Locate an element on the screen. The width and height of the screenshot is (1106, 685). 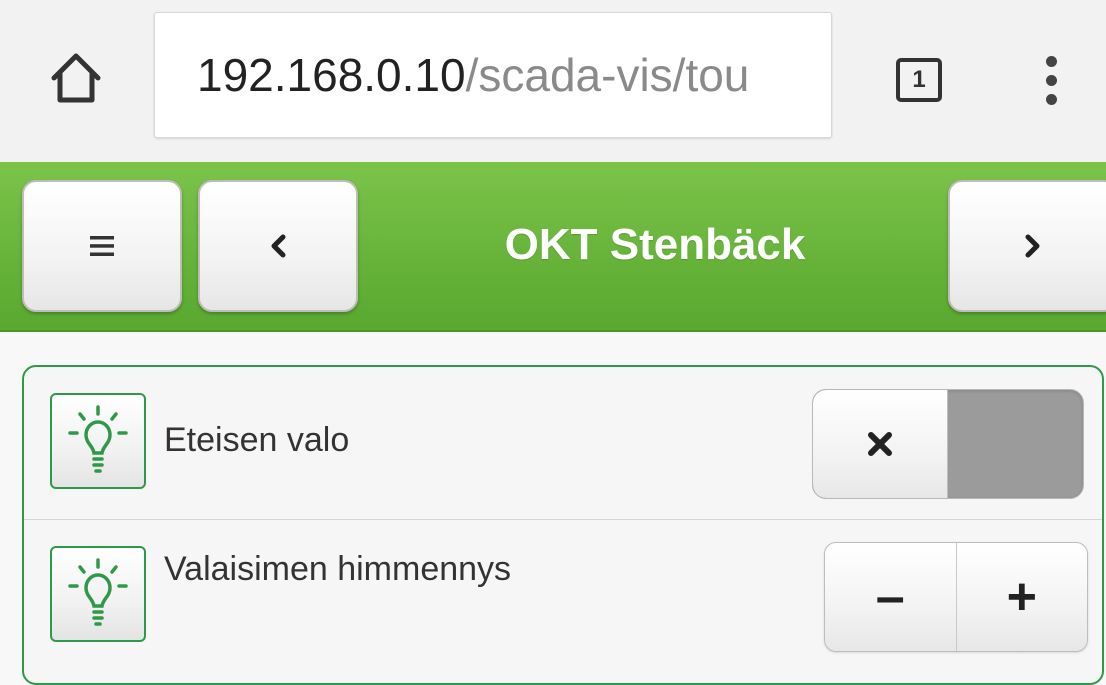
chevron-right-icon is located at coordinates (1032, 246).